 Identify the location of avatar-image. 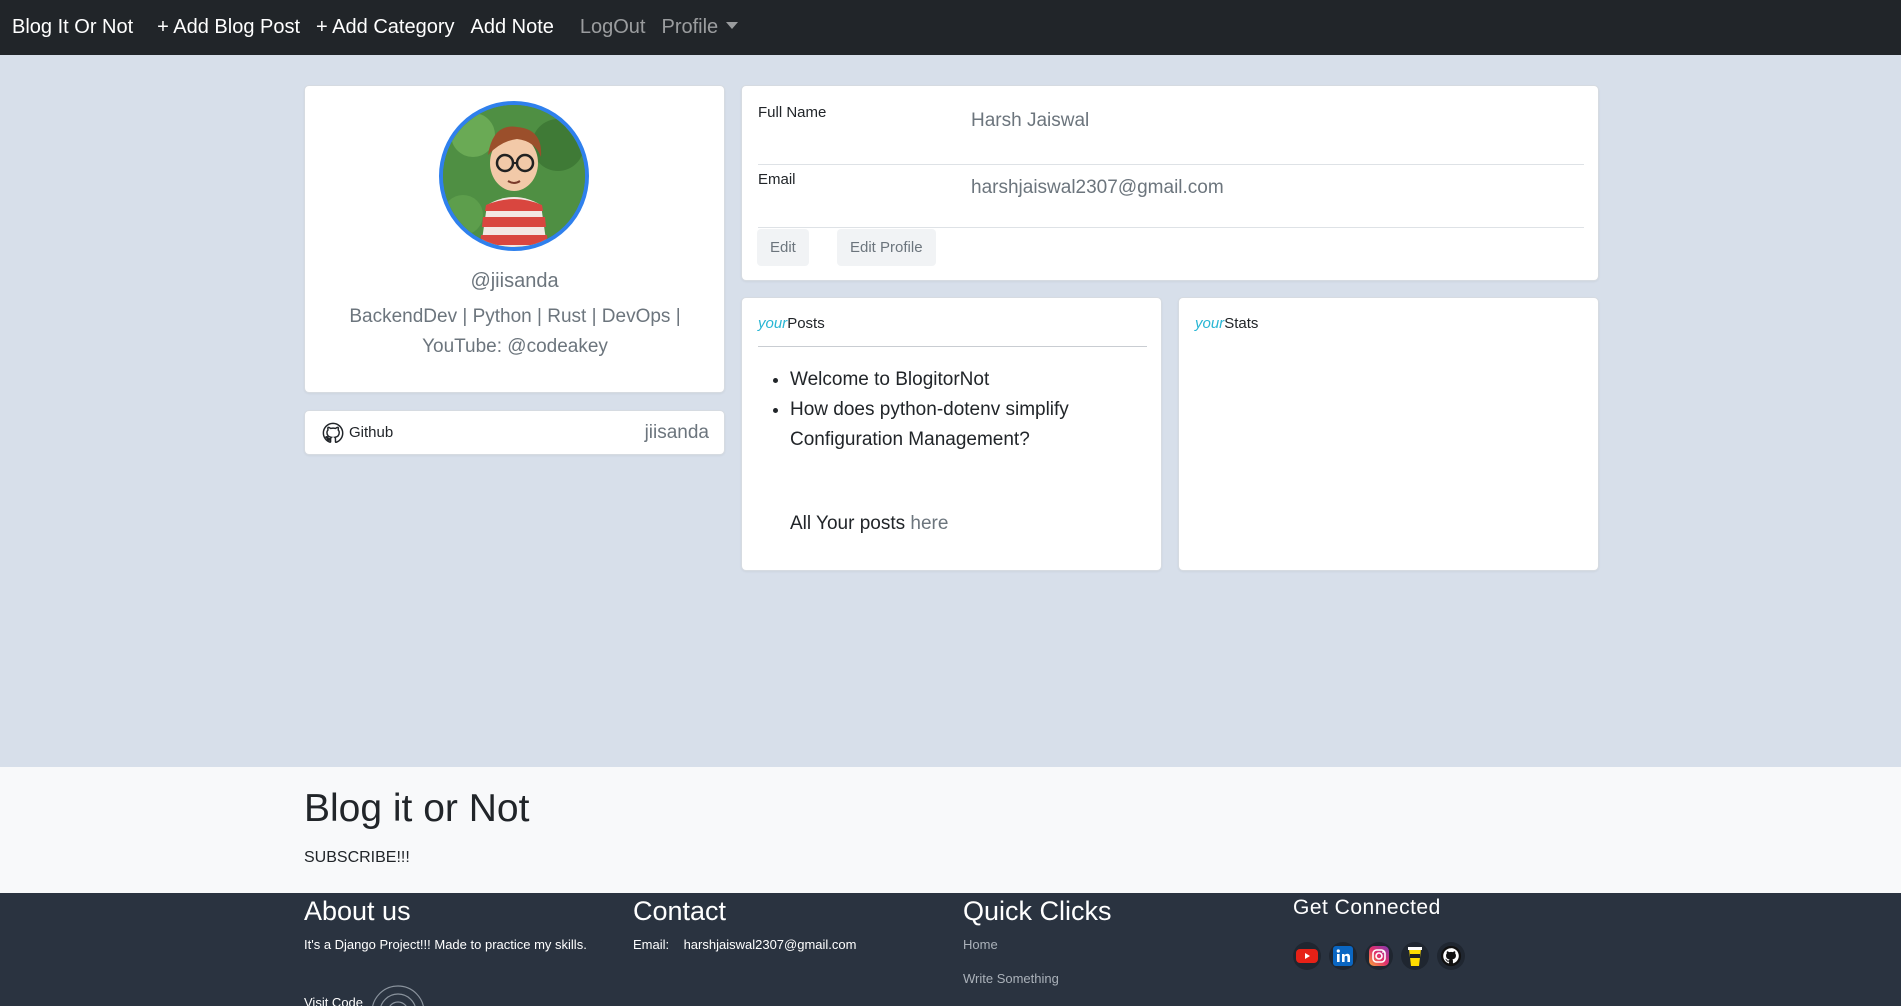
(514, 176).